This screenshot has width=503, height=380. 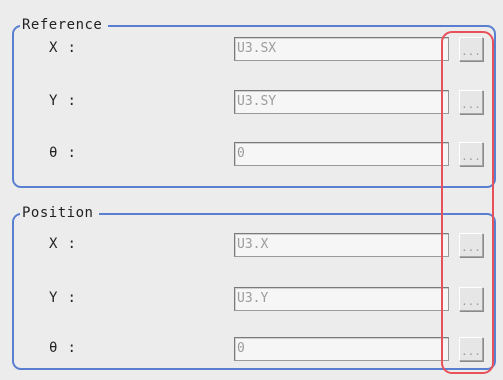 What do you see at coordinates (341, 154) in the screenshot?
I see `reference-theta-field: 0` at bounding box center [341, 154].